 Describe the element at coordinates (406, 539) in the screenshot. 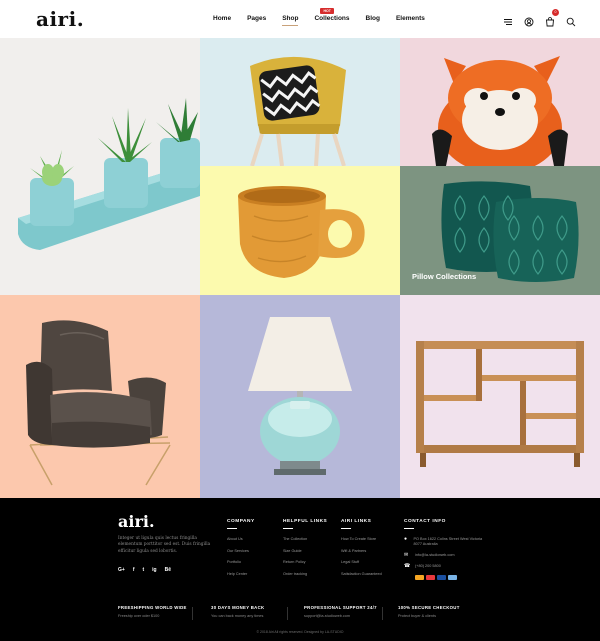

I see `location-icon: ●` at that location.